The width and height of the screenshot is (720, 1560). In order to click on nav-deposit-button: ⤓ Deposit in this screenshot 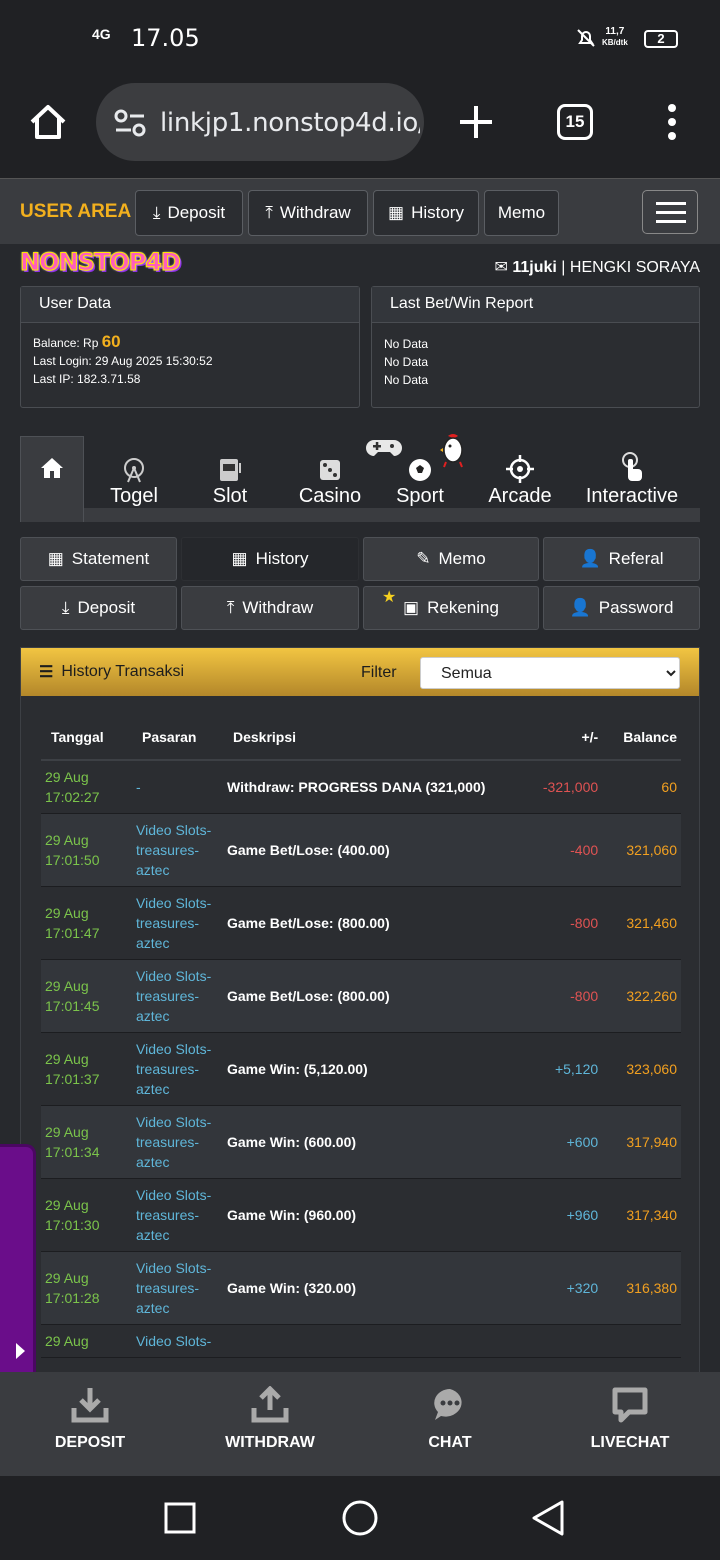, I will do `click(189, 213)`.